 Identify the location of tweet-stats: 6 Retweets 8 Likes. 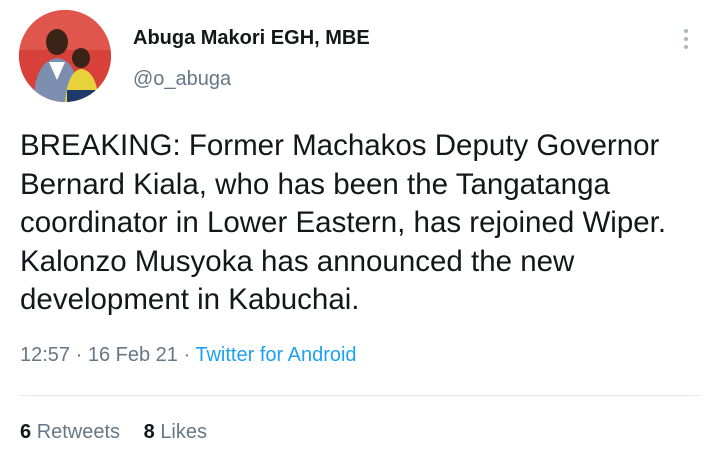
(122, 432).